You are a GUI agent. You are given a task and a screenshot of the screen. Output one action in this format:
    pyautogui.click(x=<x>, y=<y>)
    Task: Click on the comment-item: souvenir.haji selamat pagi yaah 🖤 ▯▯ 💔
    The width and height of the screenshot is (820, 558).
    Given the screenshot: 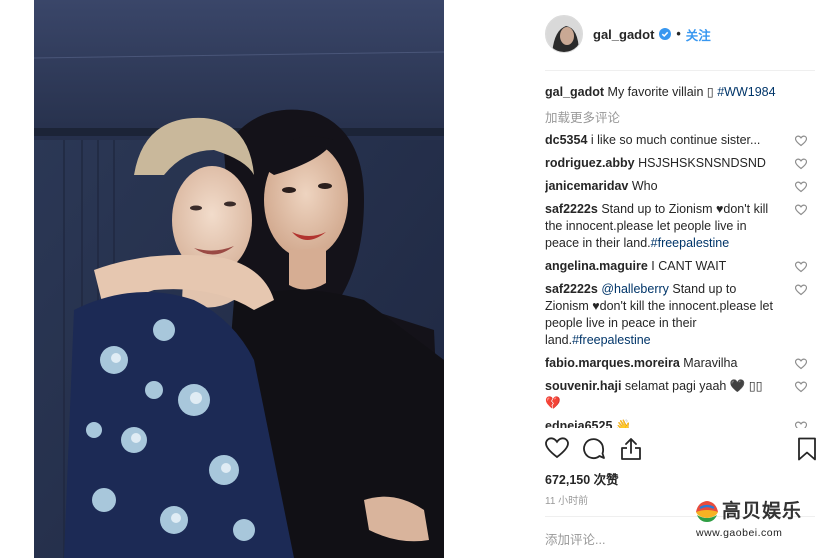 What is the action you would take?
    pyautogui.click(x=676, y=395)
    